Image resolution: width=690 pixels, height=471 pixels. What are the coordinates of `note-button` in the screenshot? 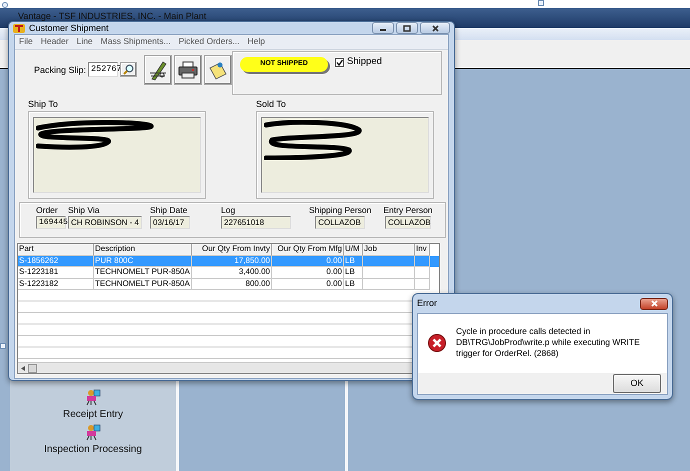 It's located at (218, 69).